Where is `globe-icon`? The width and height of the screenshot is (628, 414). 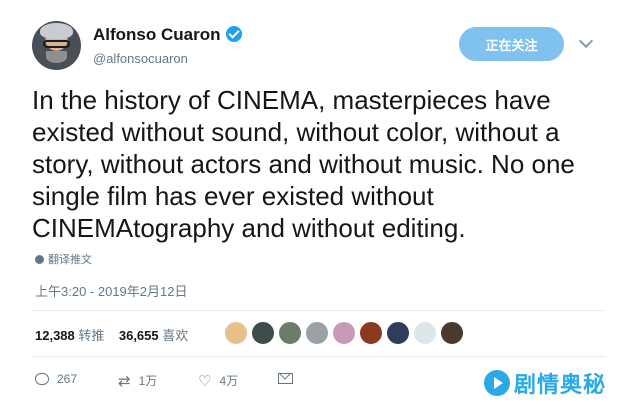
globe-icon is located at coordinates (39, 259).